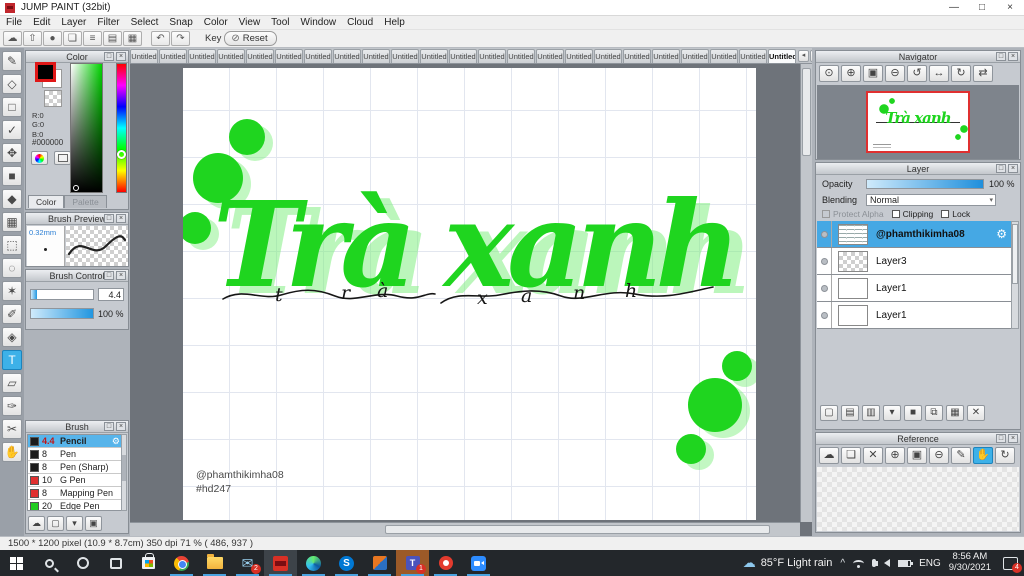  I want to click on taskbar-store, so click(148, 563).